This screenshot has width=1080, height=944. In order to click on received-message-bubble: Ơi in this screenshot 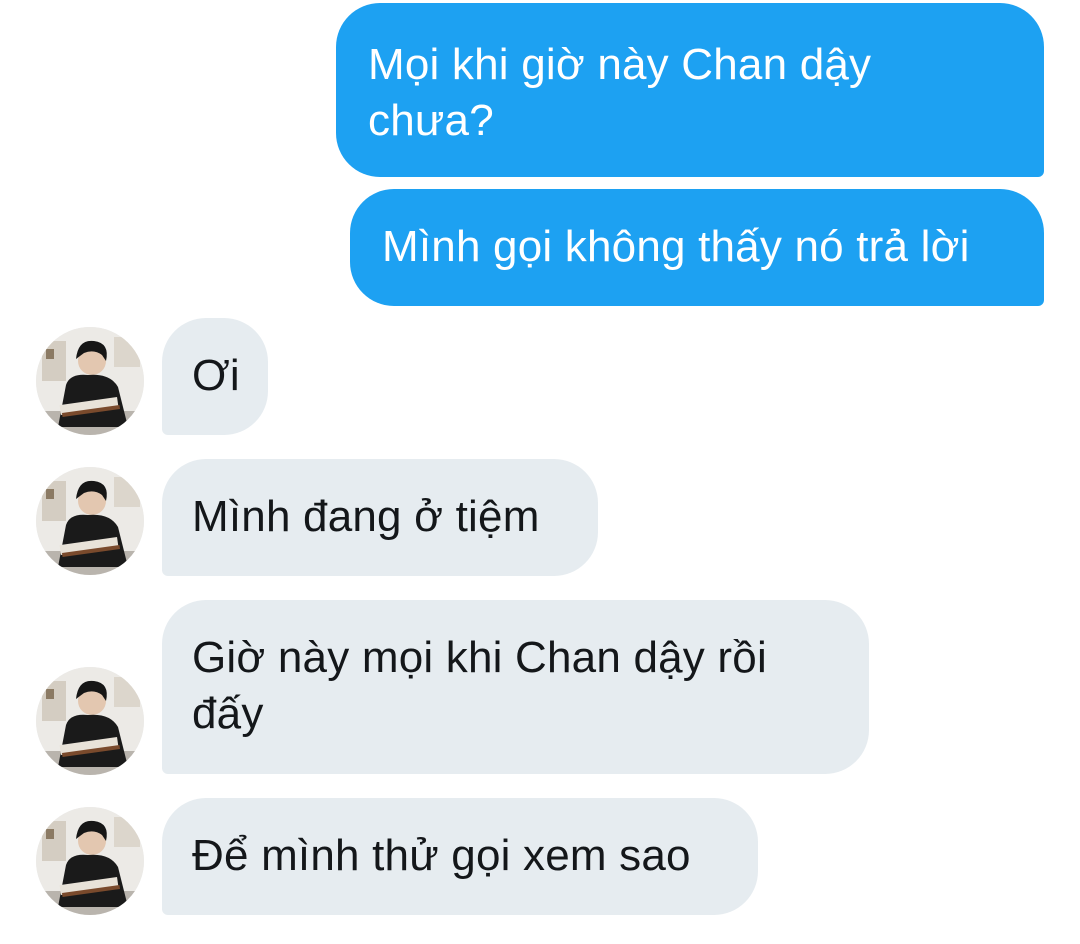, I will do `click(215, 376)`.